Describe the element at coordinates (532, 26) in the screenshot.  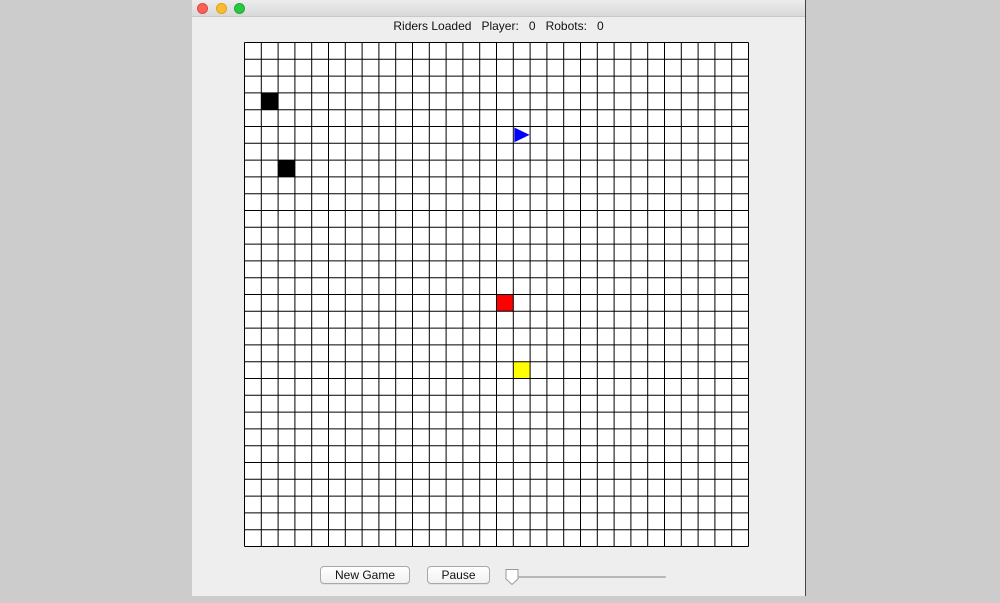
I see `player-count: 0` at that location.